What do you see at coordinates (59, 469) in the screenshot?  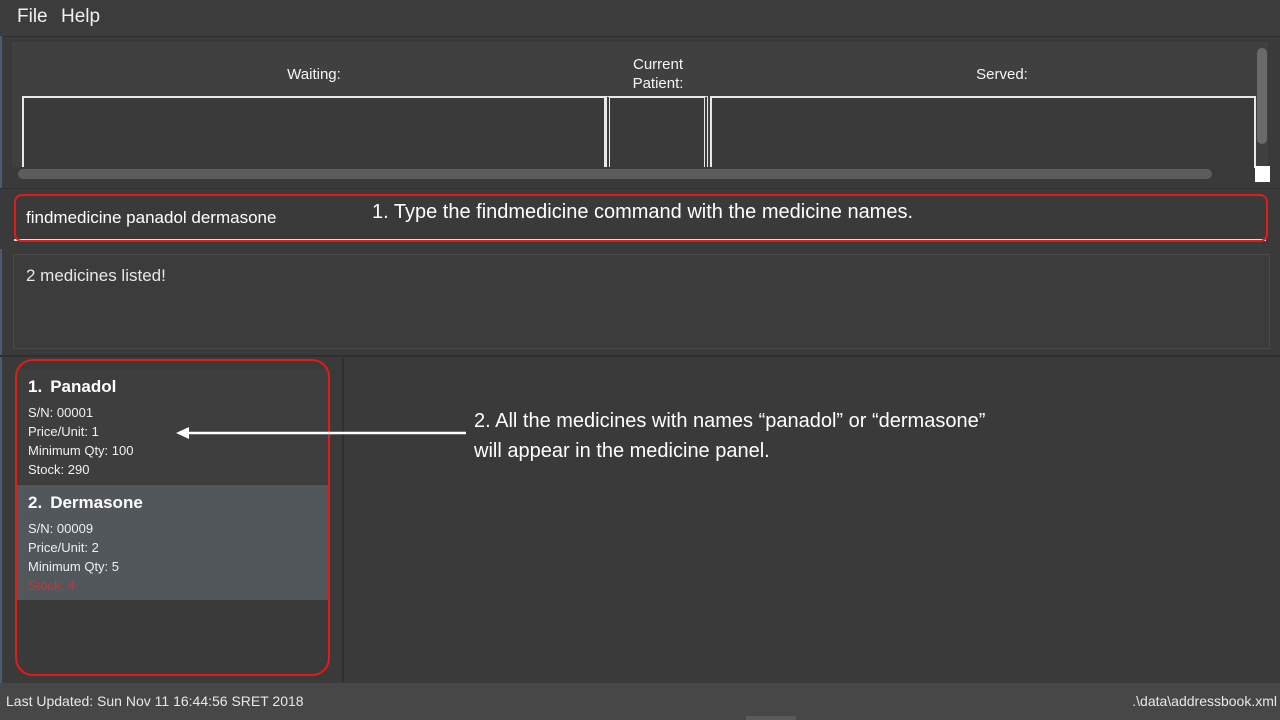 I see `medicine-stock: Stock: 290` at bounding box center [59, 469].